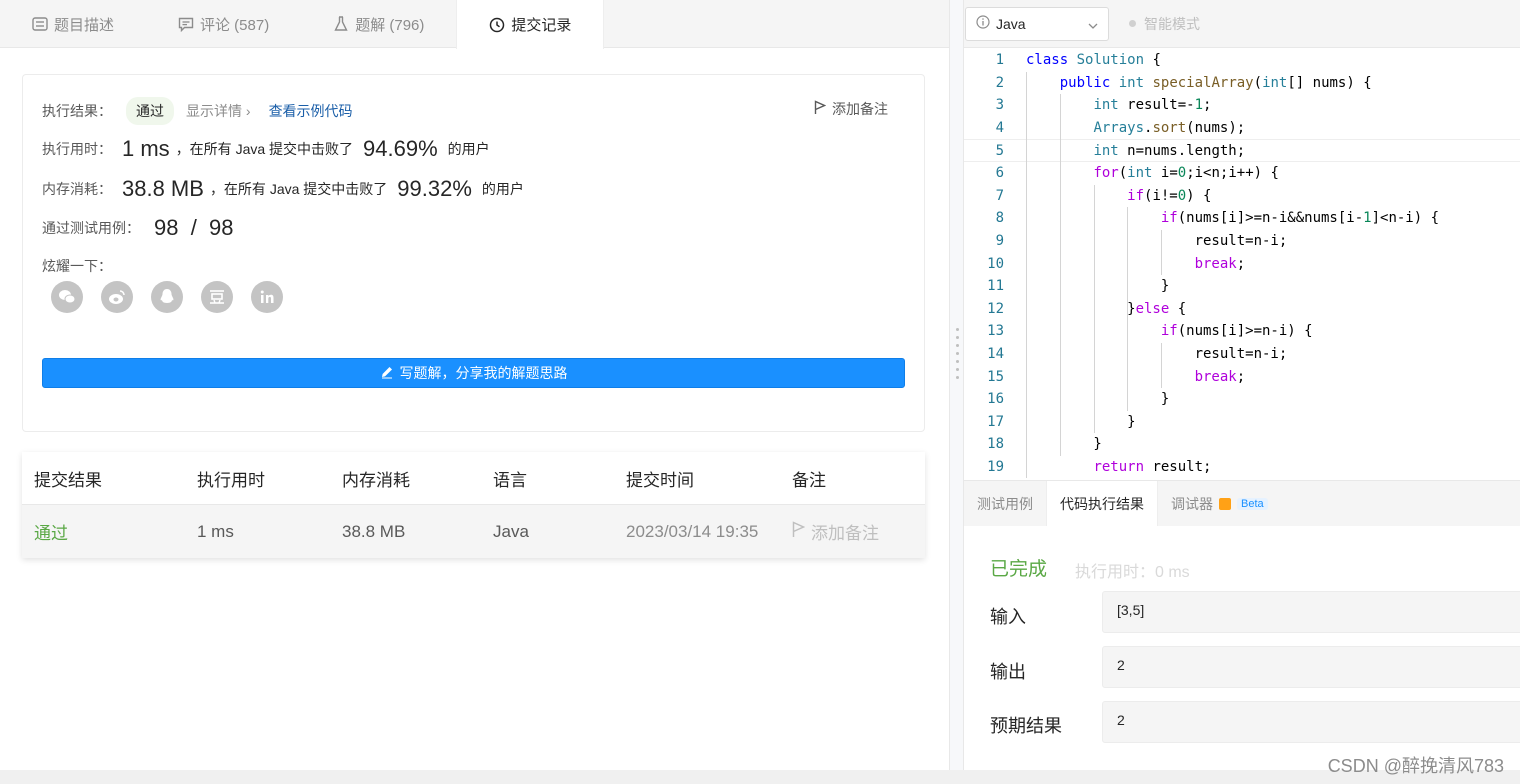 The height and width of the screenshot is (784, 1520). What do you see at coordinates (266, 149) in the screenshot?
I see `runtime-row: 执行用时： 1 ms ，在所有 Java 提交中击败了 94.69% 的用户` at bounding box center [266, 149].